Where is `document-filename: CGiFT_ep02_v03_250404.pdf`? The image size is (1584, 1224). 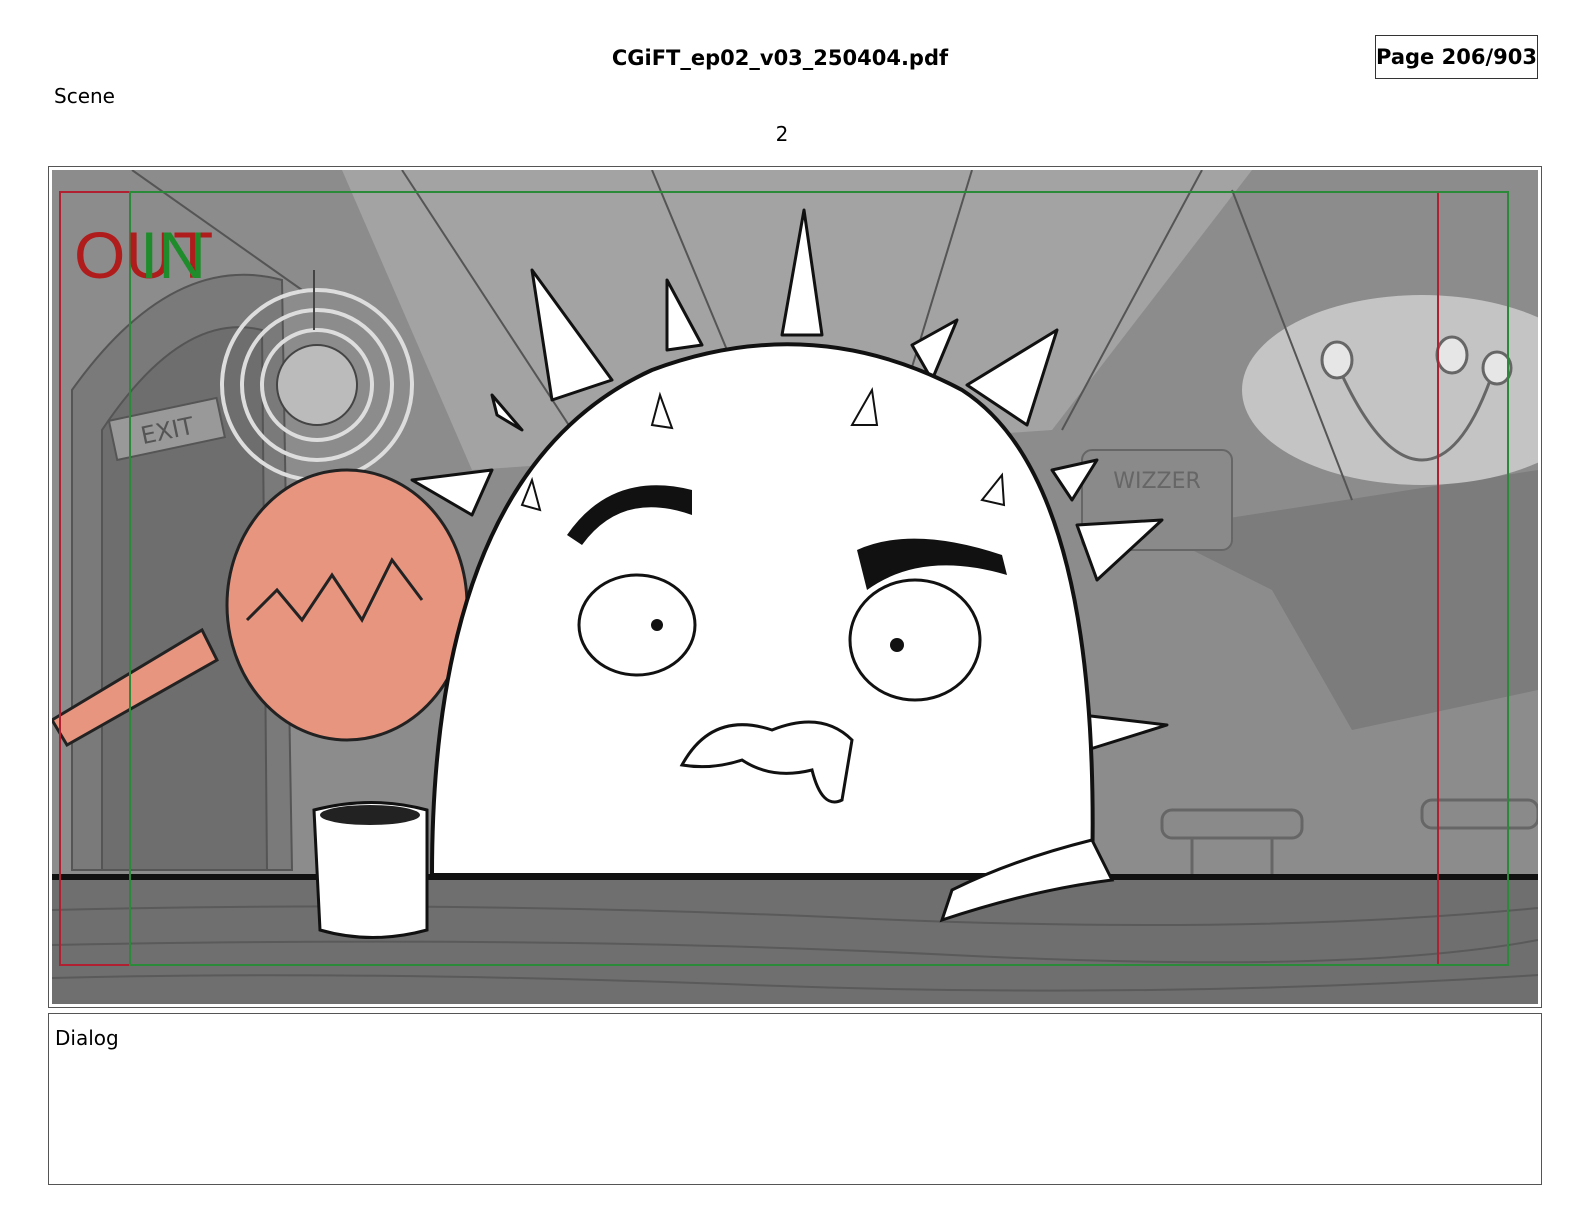
document-filename: CGiFT_ep02_v03_250404.pdf is located at coordinates (780, 58).